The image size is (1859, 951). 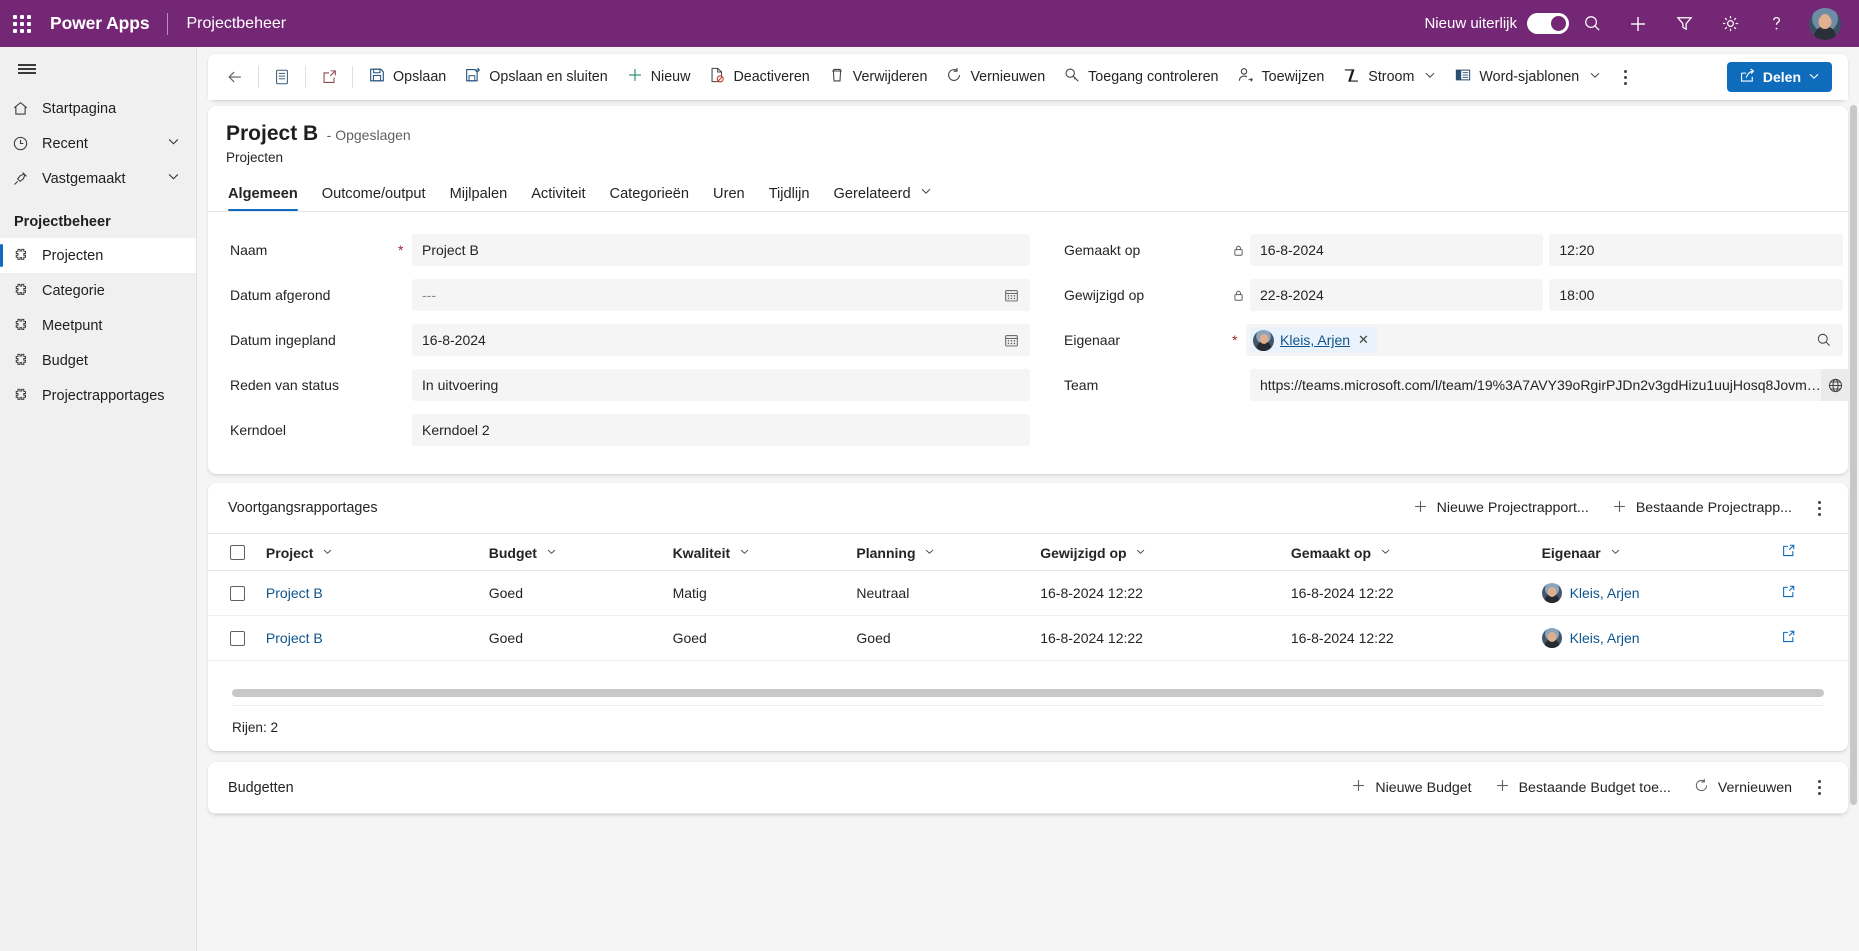 What do you see at coordinates (235, 77) in the screenshot?
I see `back-arrow-icon` at bounding box center [235, 77].